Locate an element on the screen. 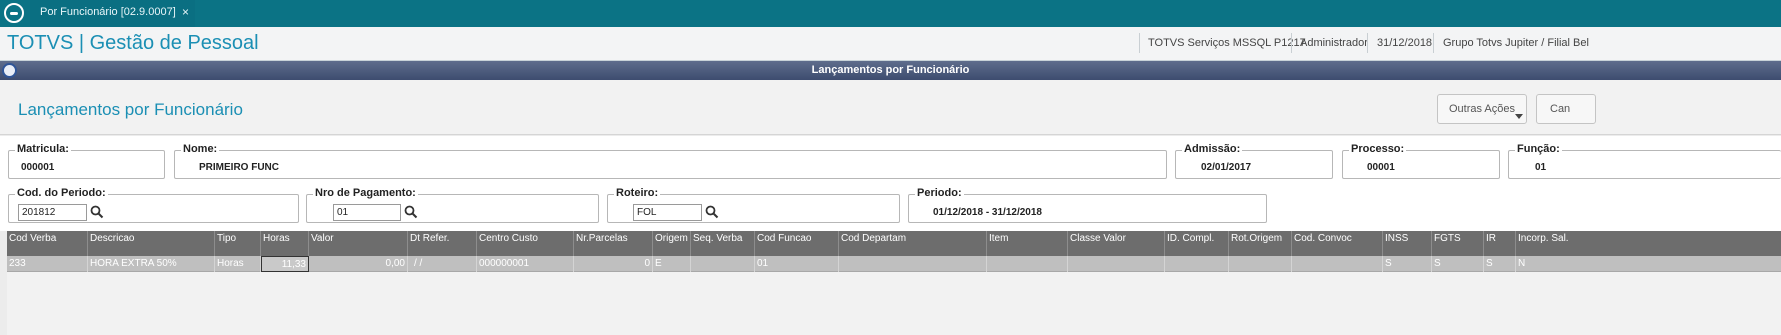  column-header: Cod. Convoc is located at coordinates (1337, 243).